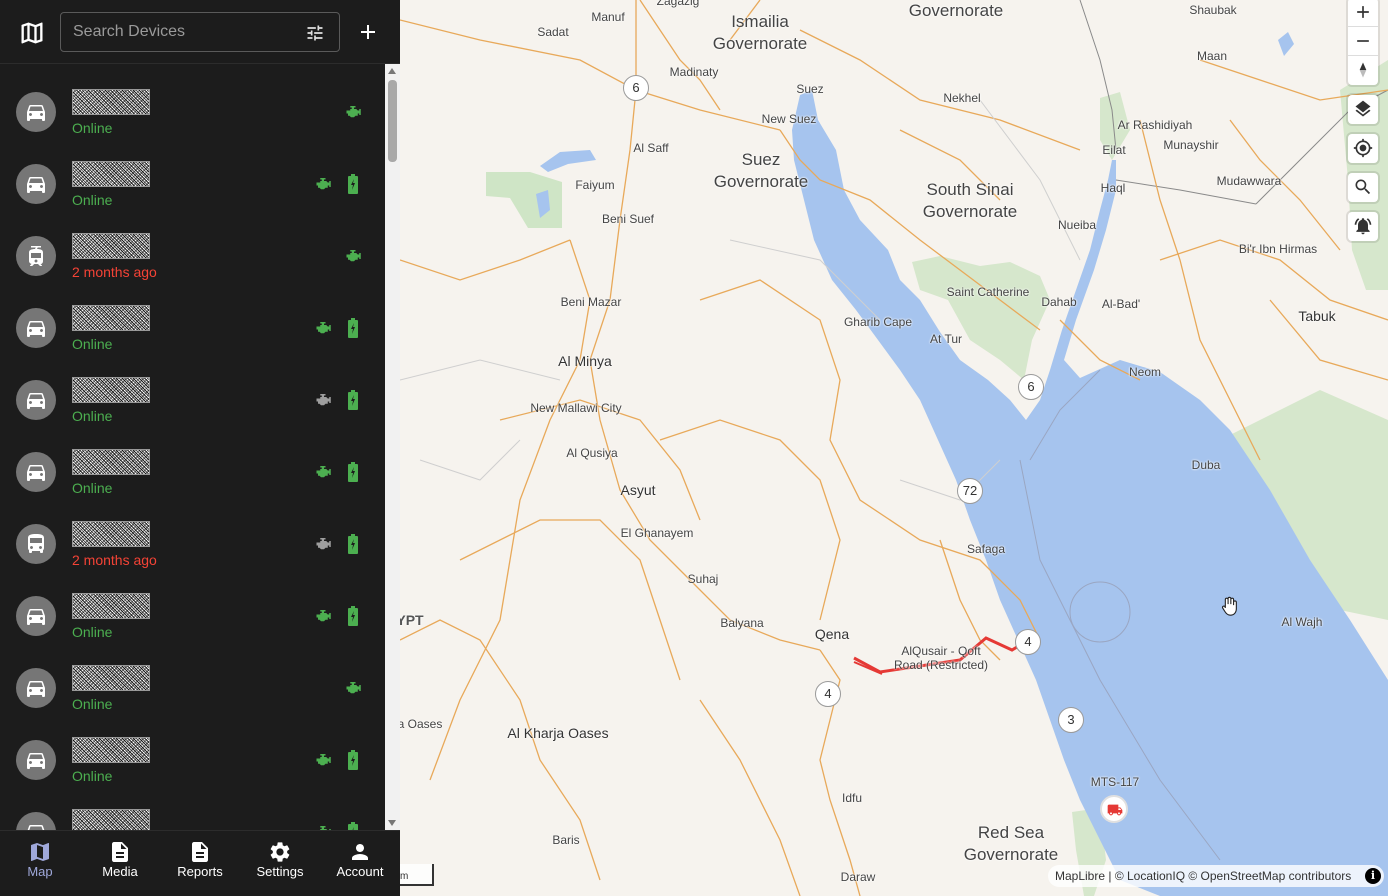 This screenshot has width=1388, height=896. What do you see at coordinates (678, 4) in the screenshot?
I see `map-label-zagazig: Zagazig` at bounding box center [678, 4].